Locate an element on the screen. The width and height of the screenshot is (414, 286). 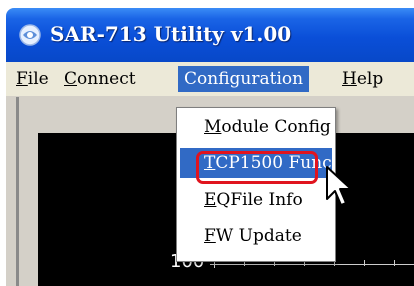
module-config-mnemonic: M is located at coordinates (213, 127).